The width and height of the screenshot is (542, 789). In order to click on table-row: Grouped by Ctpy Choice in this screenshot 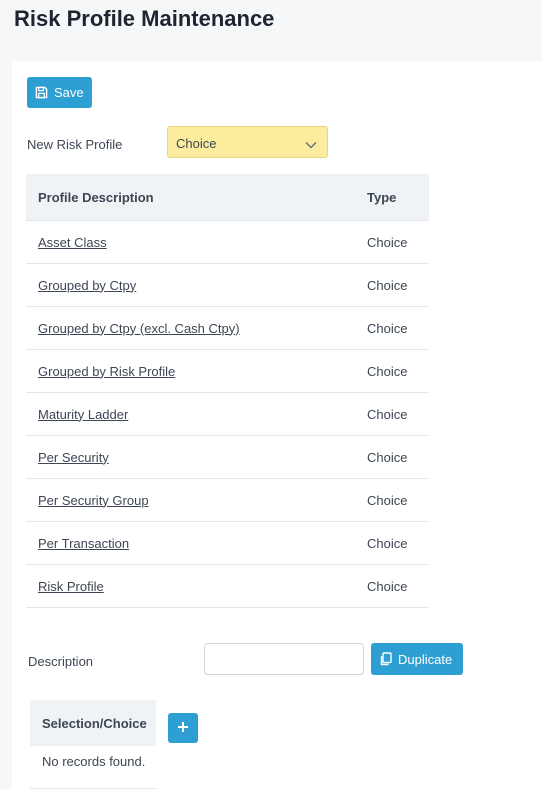, I will do `click(227, 285)`.